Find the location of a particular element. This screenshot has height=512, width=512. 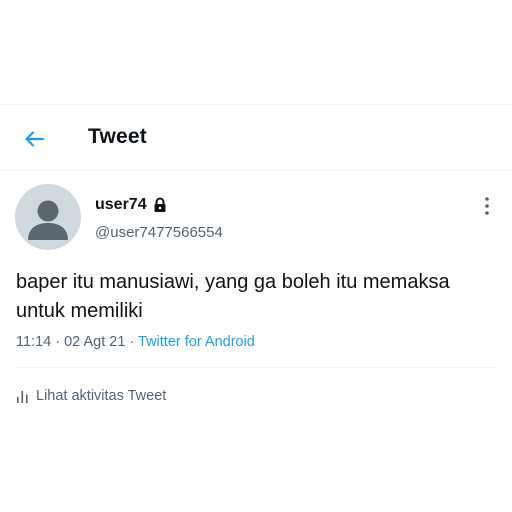

lock-icon is located at coordinates (160, 205).